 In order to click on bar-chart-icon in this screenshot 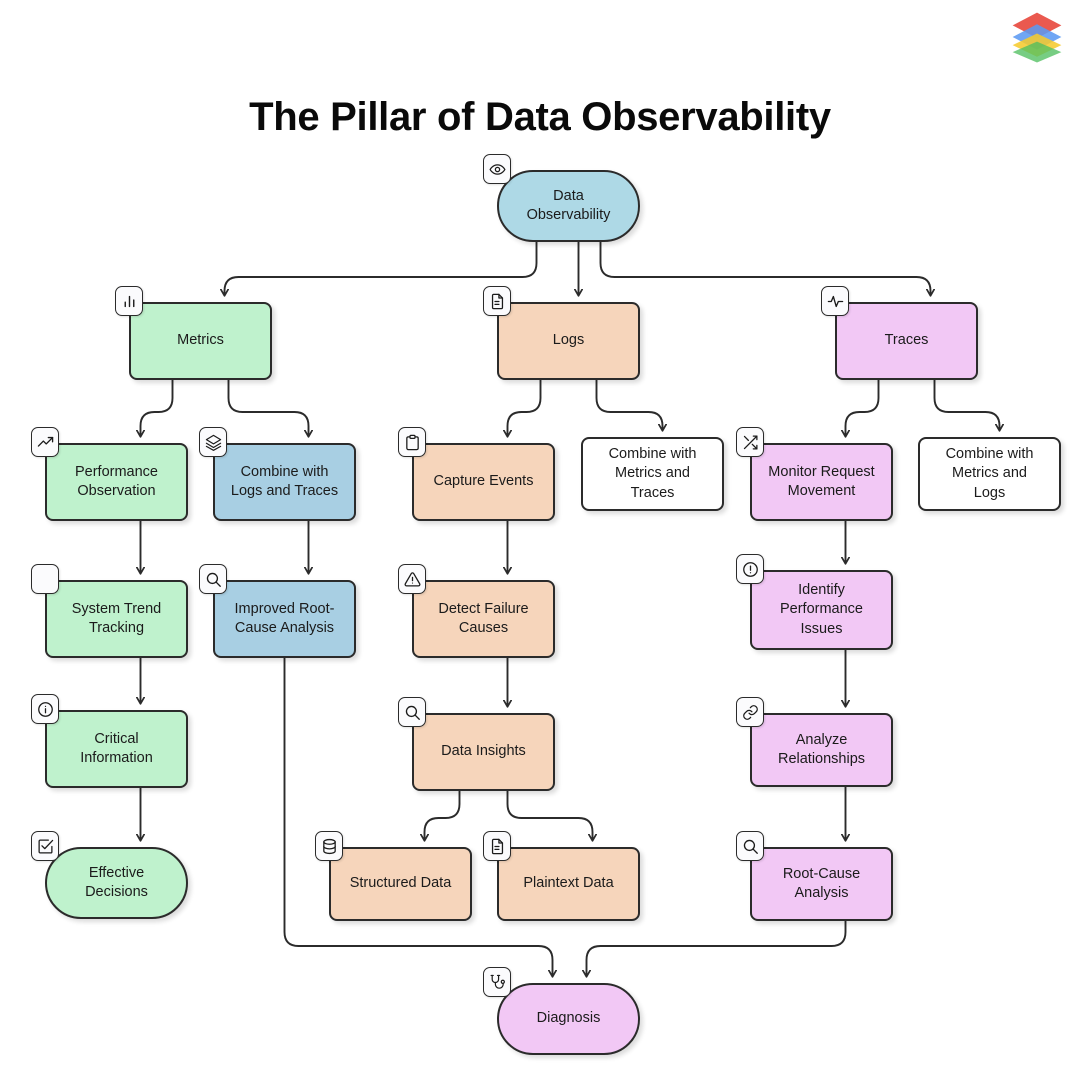, I will do `click(129, 301)`.